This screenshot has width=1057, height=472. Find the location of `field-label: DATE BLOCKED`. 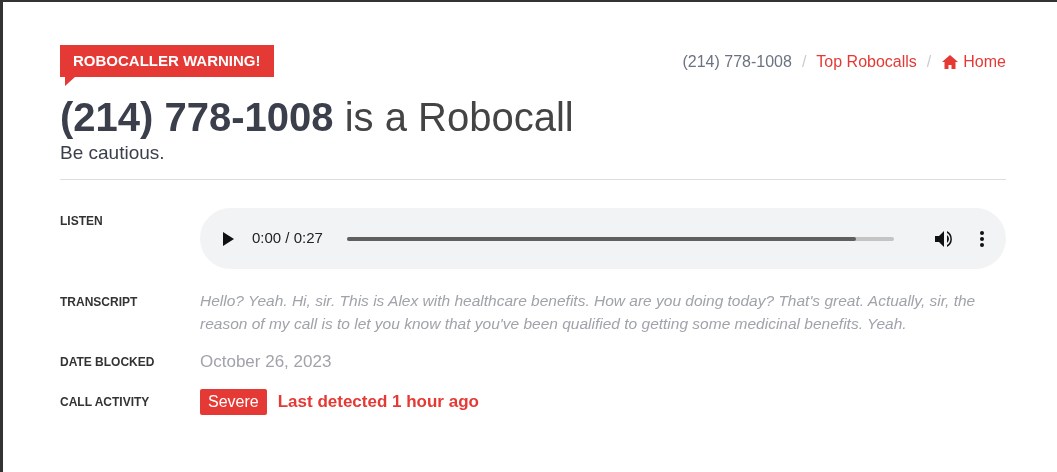

field-label: DATE BLOCKED is located at coordinates (108, 362).